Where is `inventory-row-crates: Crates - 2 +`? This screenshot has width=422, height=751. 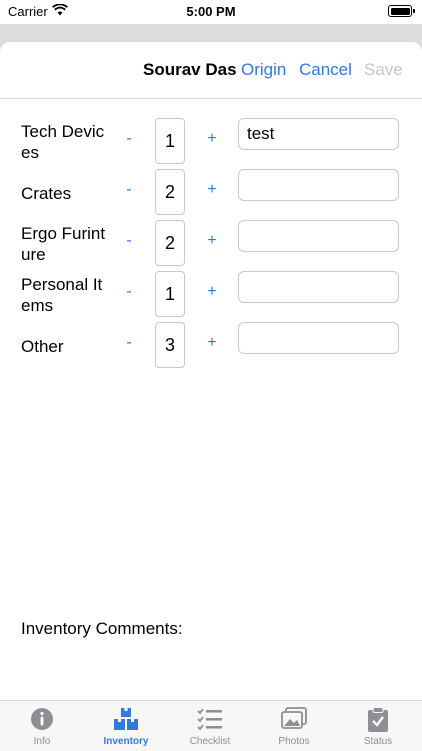
inventory-row-crates: Crates - 2 + is located at coordinates (211, 193).